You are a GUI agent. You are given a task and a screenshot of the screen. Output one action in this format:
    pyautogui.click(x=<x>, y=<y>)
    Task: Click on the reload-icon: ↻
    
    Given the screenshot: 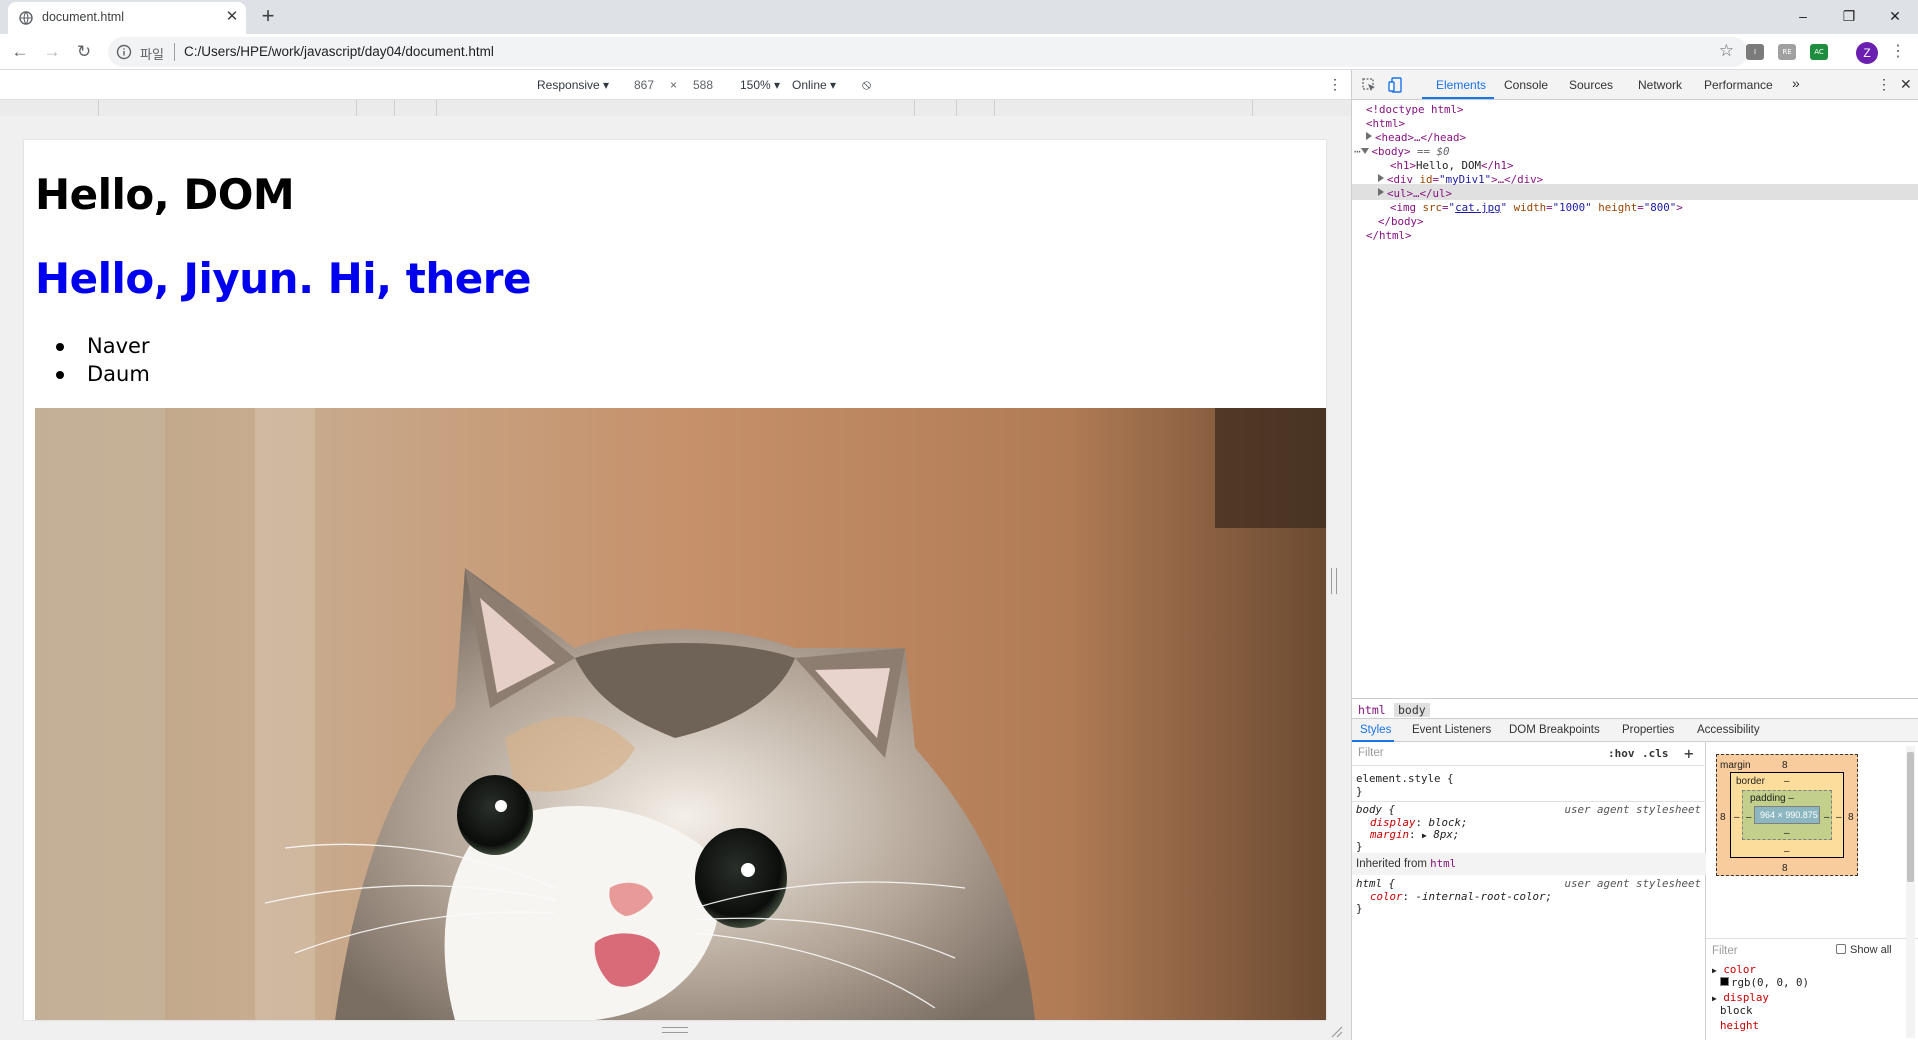 What is the action you would take?
    pyautogui.click(x=84, y=52)
    